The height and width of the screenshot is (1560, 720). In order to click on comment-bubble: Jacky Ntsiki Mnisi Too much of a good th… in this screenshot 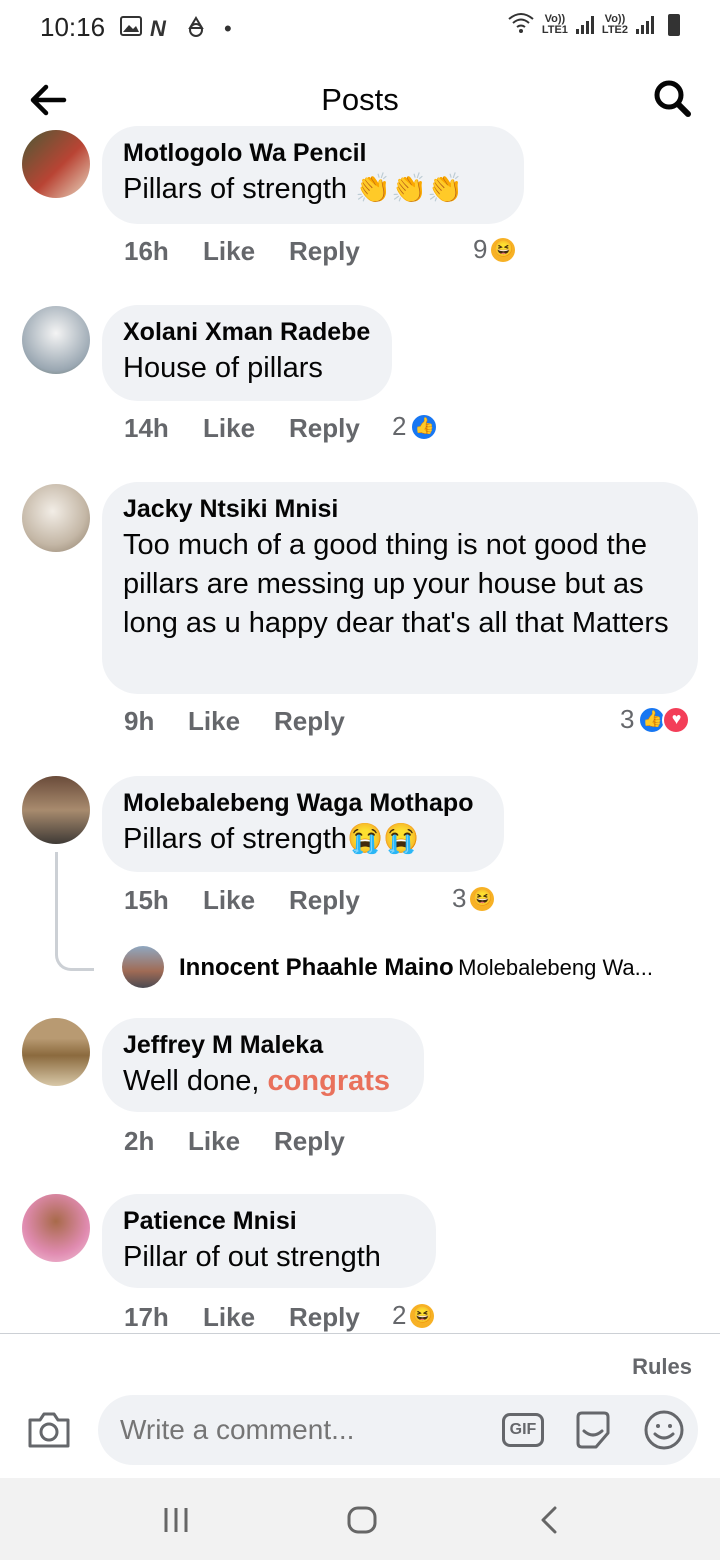, I will do `click(400, 588)`.